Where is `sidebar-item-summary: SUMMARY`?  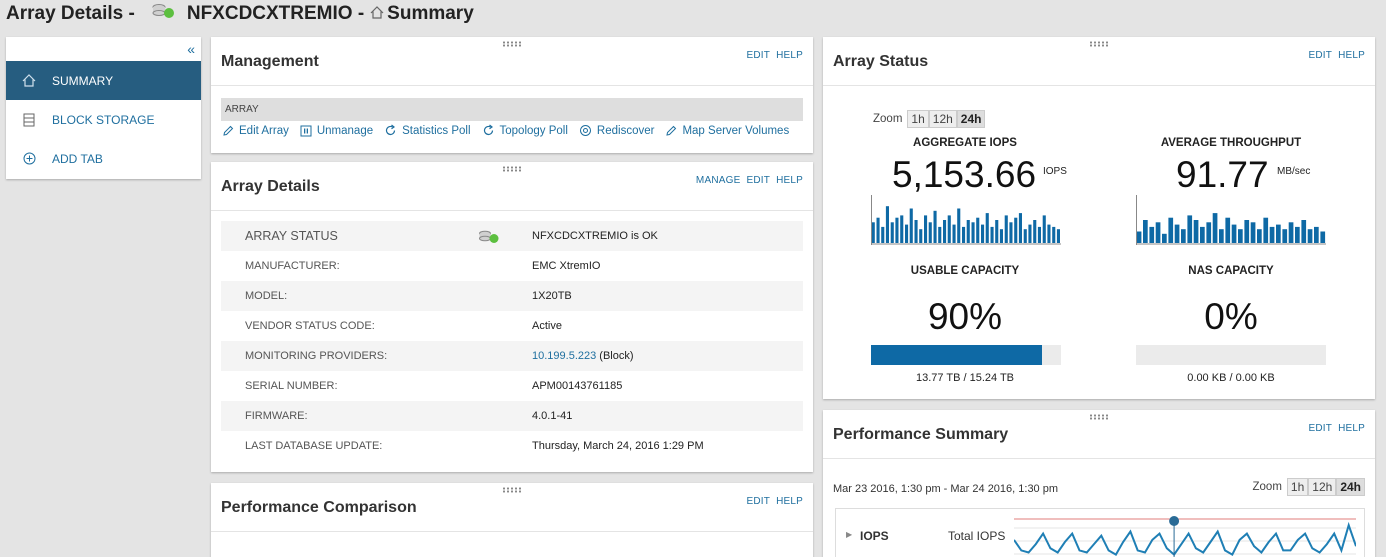 sidebar-item-summary: SUMMARY is located at coordinates (103, 80).